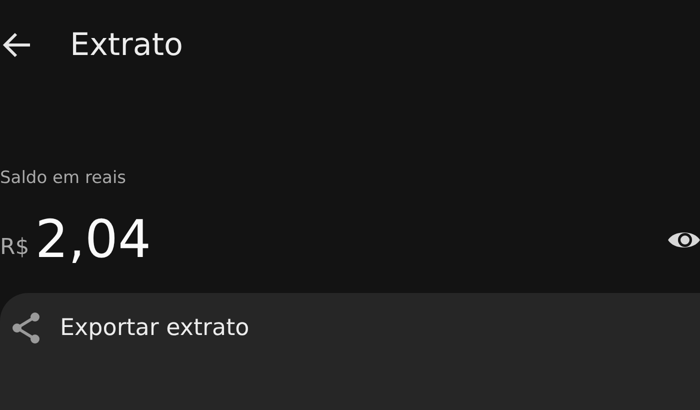 The height and width of the screenshot is (410, 700). Describe the element at coordinates (126, 45) in the screenshot. I see `page-title: Extrato` at that location.